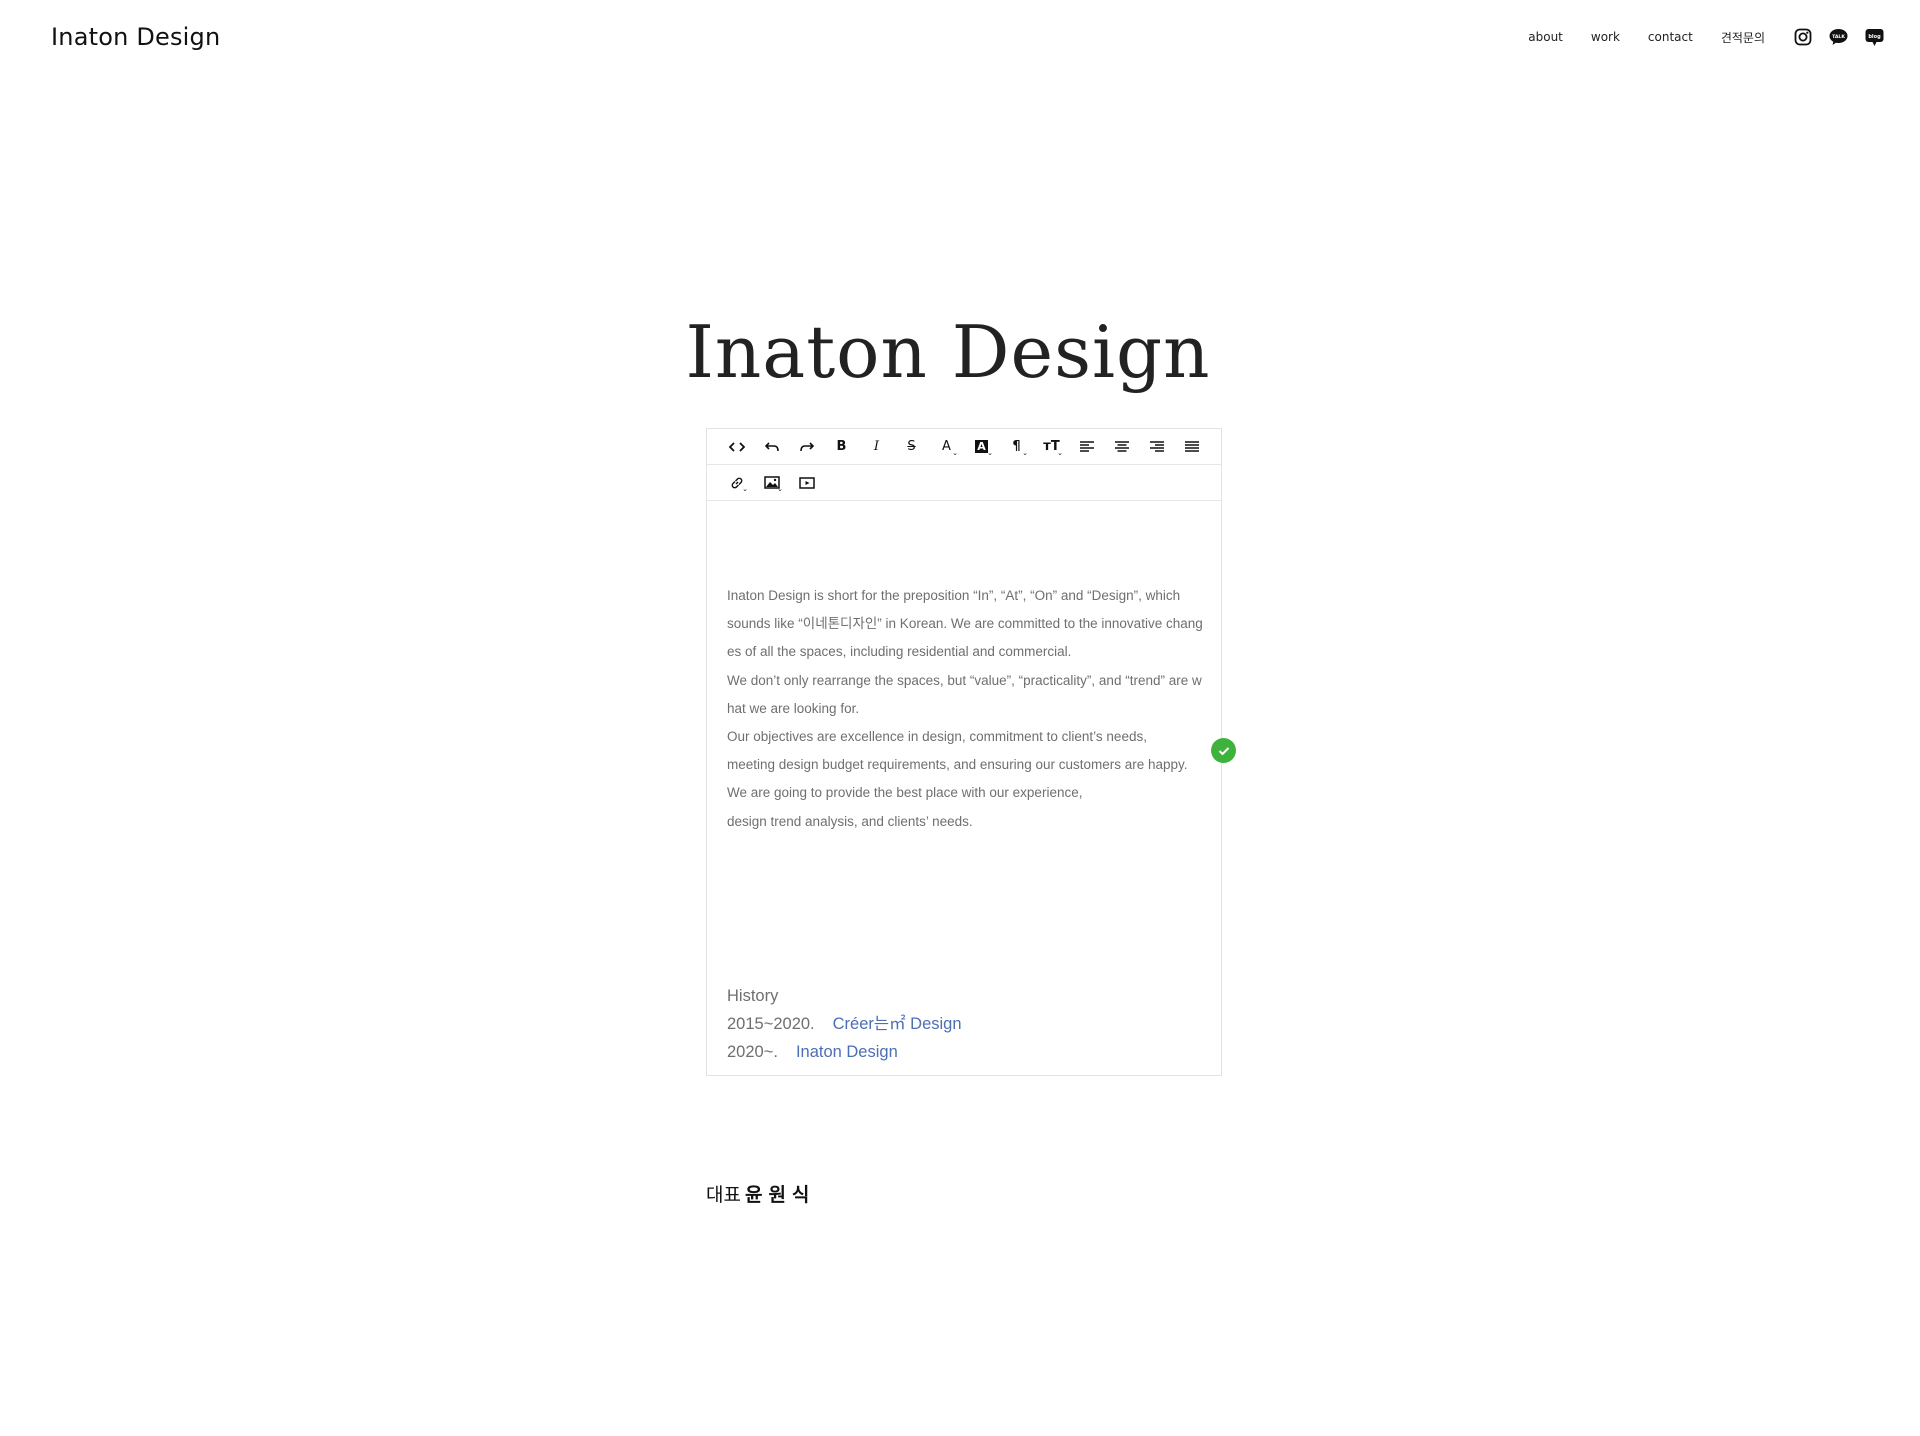 This screenshot has width=1920, height=1436. What do you see at coordinates (752, 1052) in the screenshot?
I see `history-period: 2020~.` at bounding box center [752, 1052].